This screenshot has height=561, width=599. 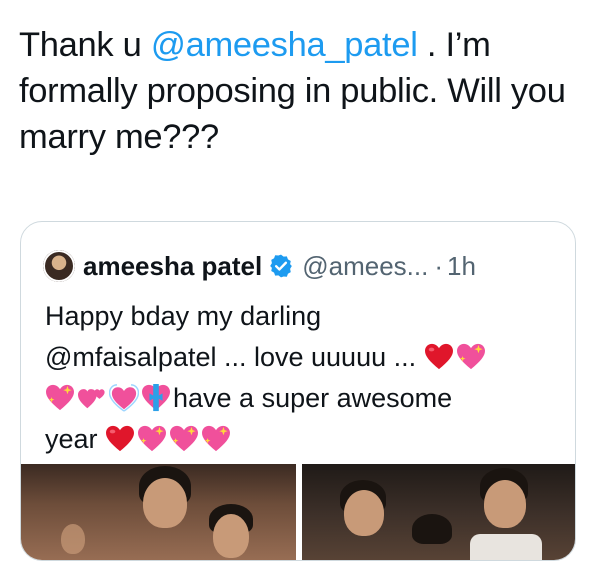 What do you see at coordinates (156, 398) in the screenshot?
I see `heart-with-ribbon-icon` at bounding box center [156, 398].